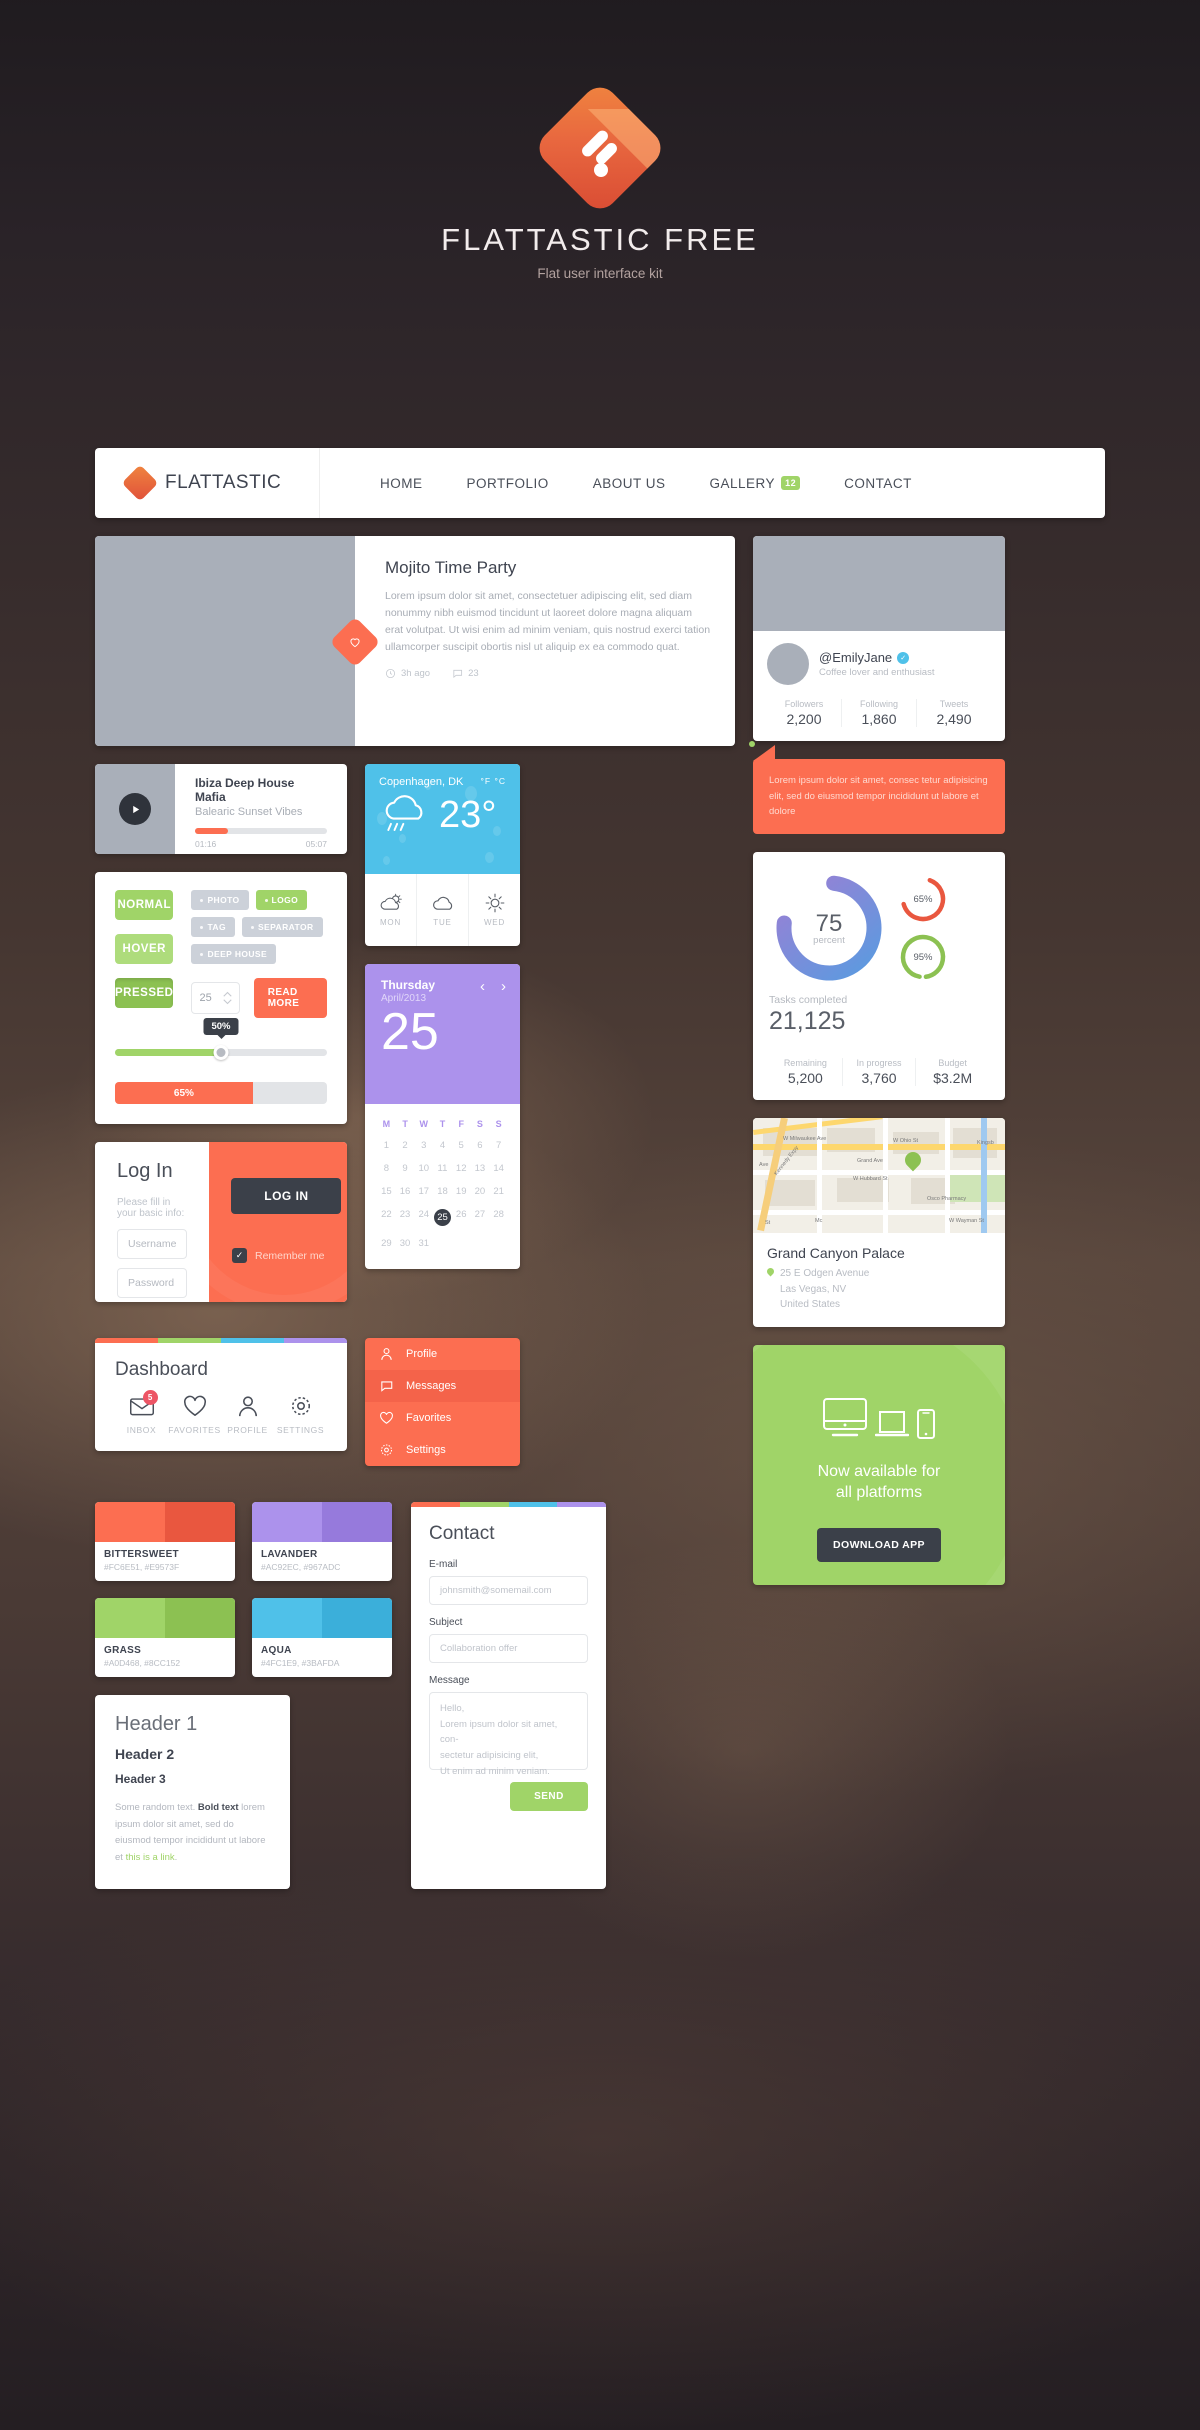 Image resolution: width=1200 pixels, height=2430 pixels. What do you see at coordinates (405, 1191) in the screenshot?
I see `calendar-day: 16` at bounding box center [405, 1191].